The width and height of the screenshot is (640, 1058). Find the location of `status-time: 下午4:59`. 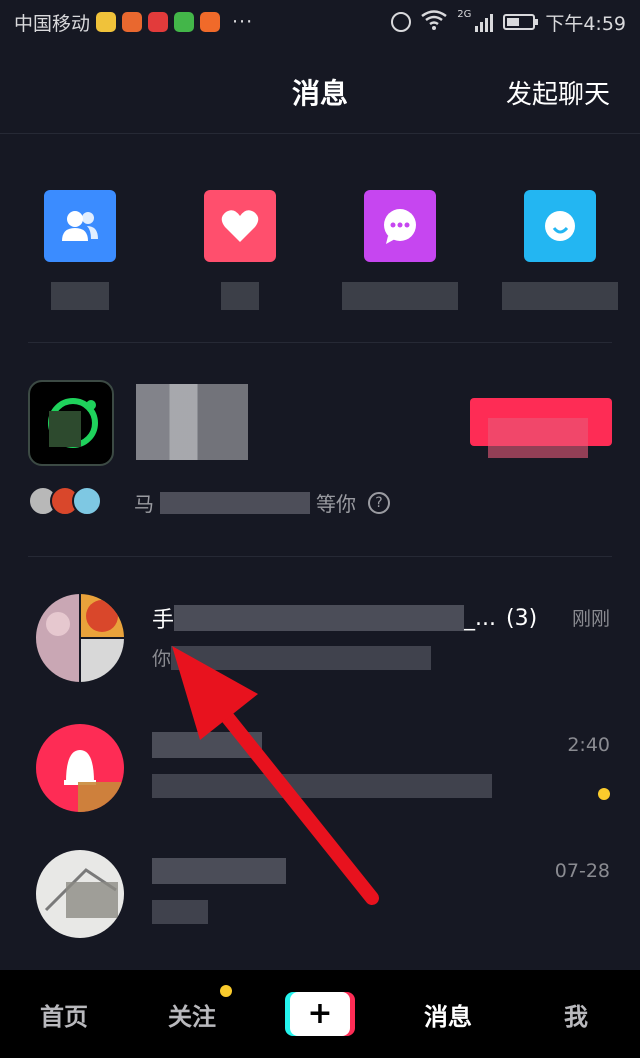

status-time: 下午4:59 is located at coordinates (585, 23).